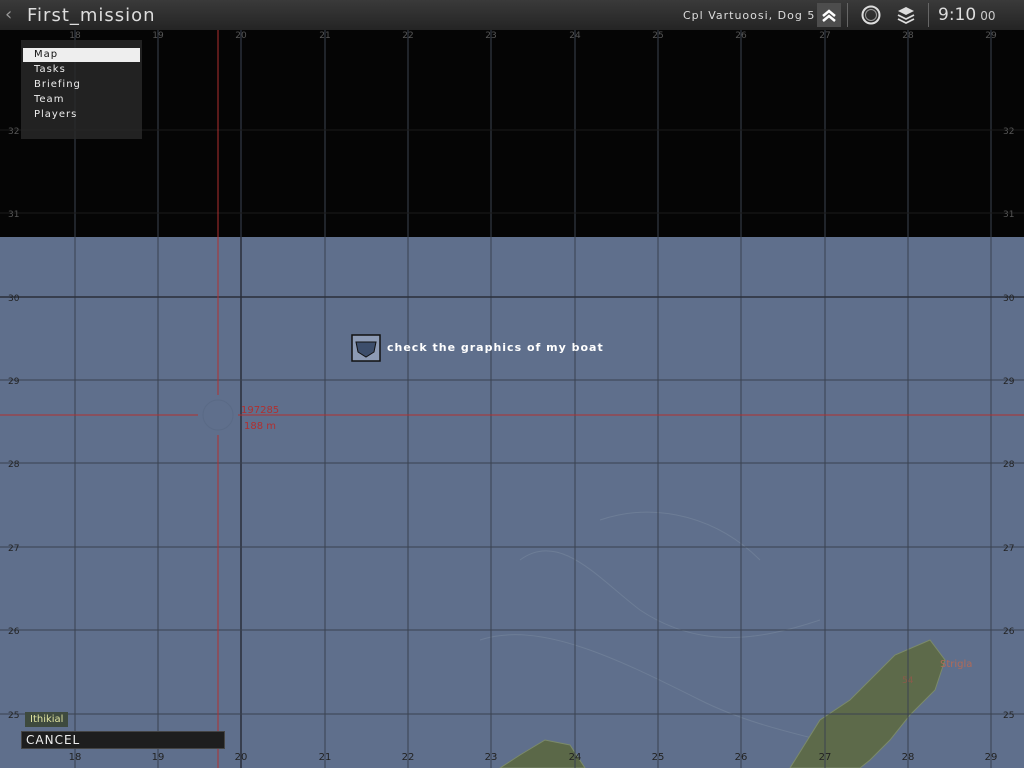  What do you see at coordinates (575, 757) in the screenshot?
I see `grid-label-bottom: 24` at bounding box center [575, 757].